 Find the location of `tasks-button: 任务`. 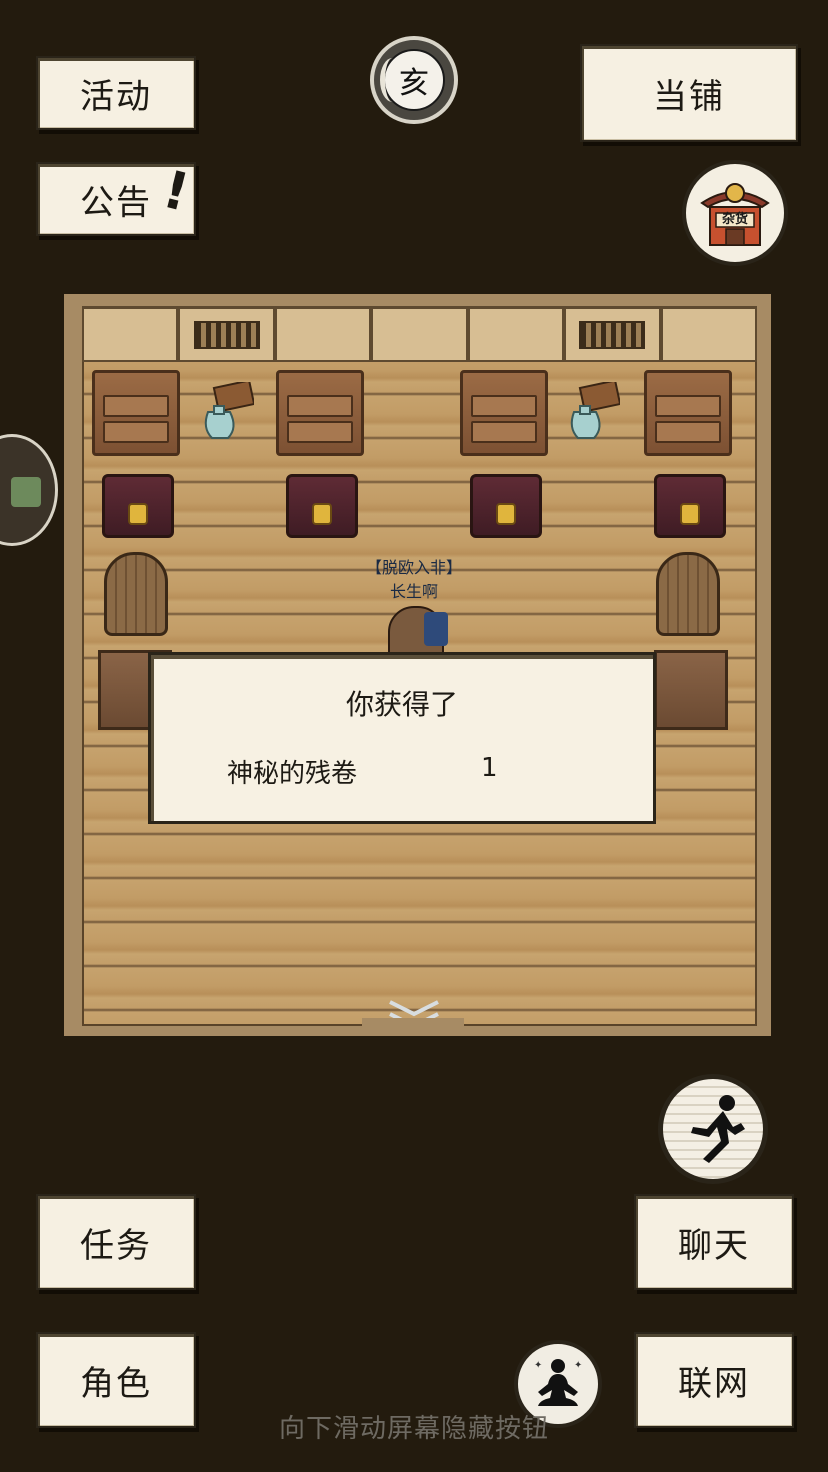

tasks-button: 任务 is located at coordinates (116, 1242).